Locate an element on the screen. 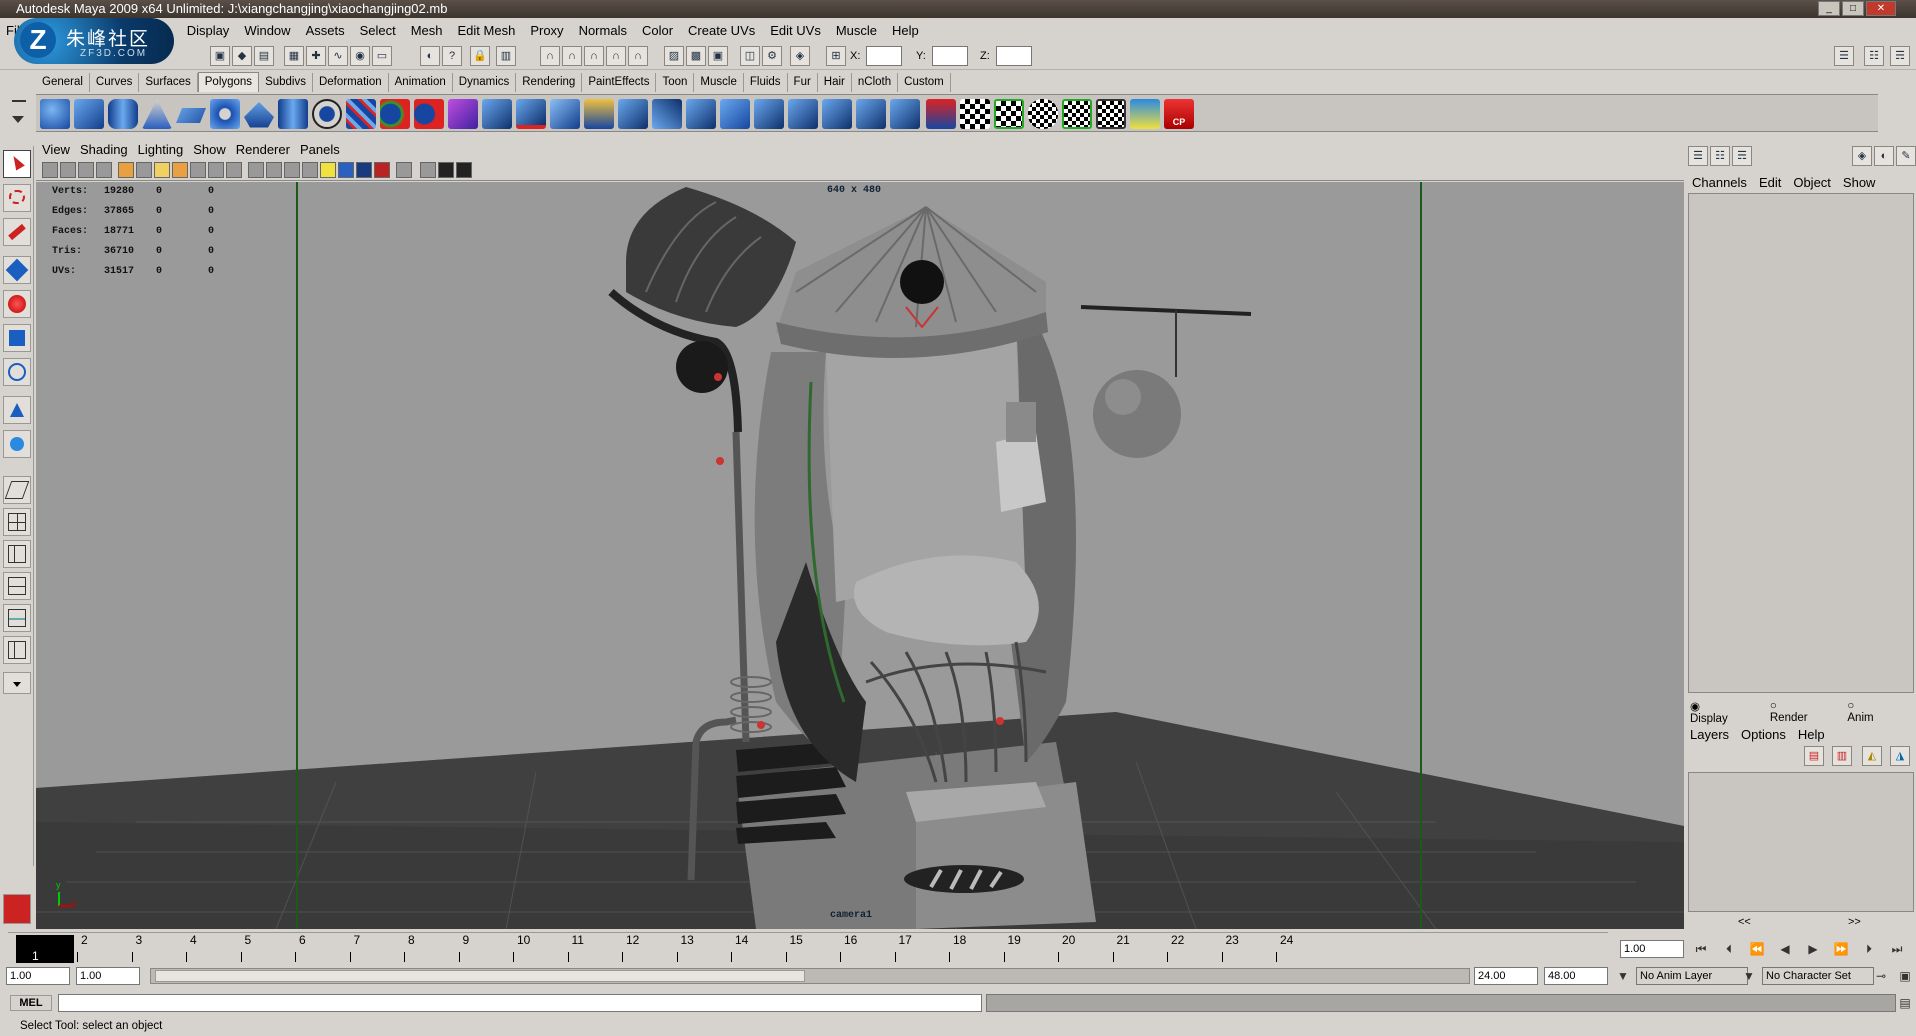 This screenshot has height=1036, width=1916. smooth-icon is located at coordinates (463, 114).